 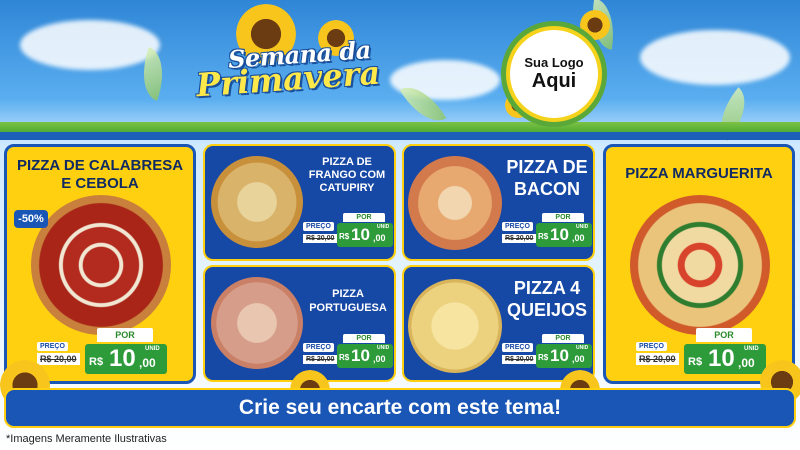 What do you see at coordinates (400, 136) in the screenshot?
I see `blue-stripe` at bounding box center [400, 136].